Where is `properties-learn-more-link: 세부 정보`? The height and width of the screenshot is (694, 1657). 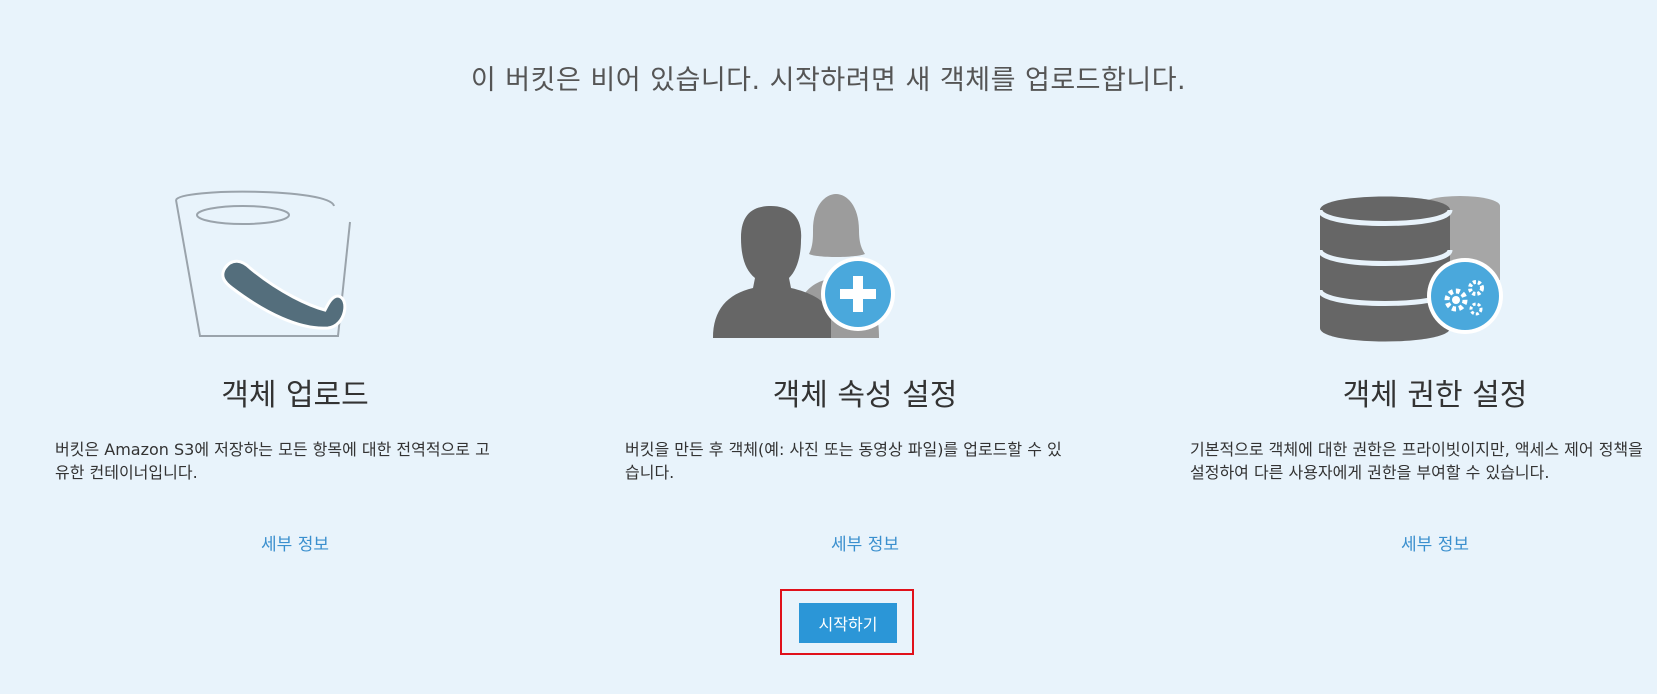 properties-learn-more-link: 세부 정보 is located at coordinates (865, 542).